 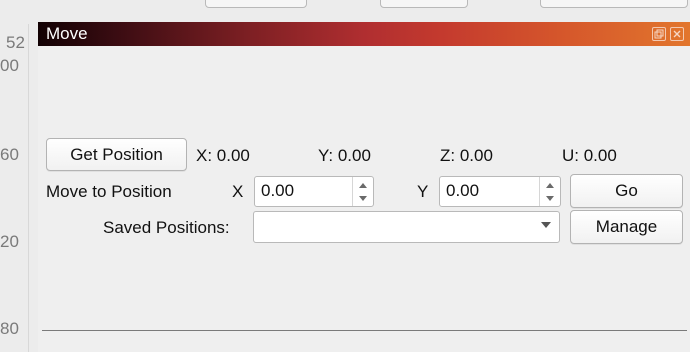 I want to click on move-y-stepper, so click(x=549, y=191).